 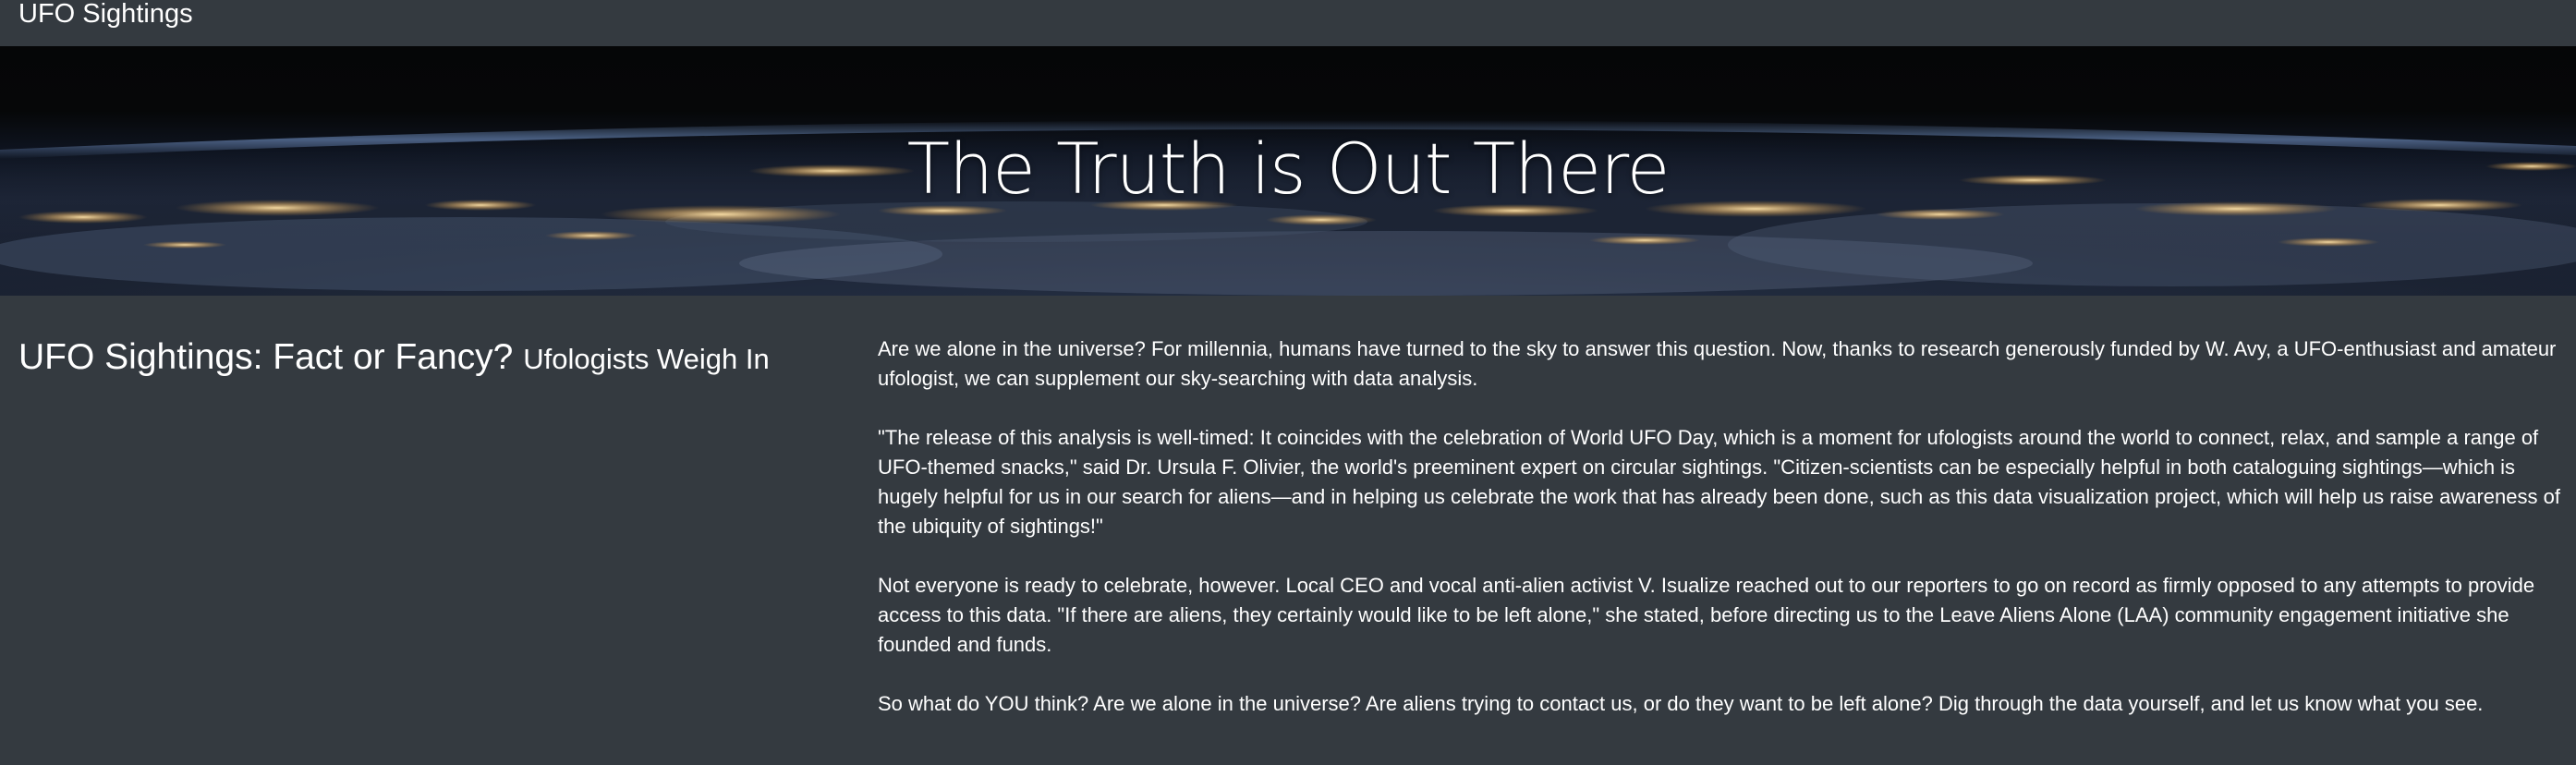 What do you see at coordinates (266, 357) in the screenshot?
I see `article-title: UFO Sightings: Fact or Fancy?` at bounding box center [266, 357].